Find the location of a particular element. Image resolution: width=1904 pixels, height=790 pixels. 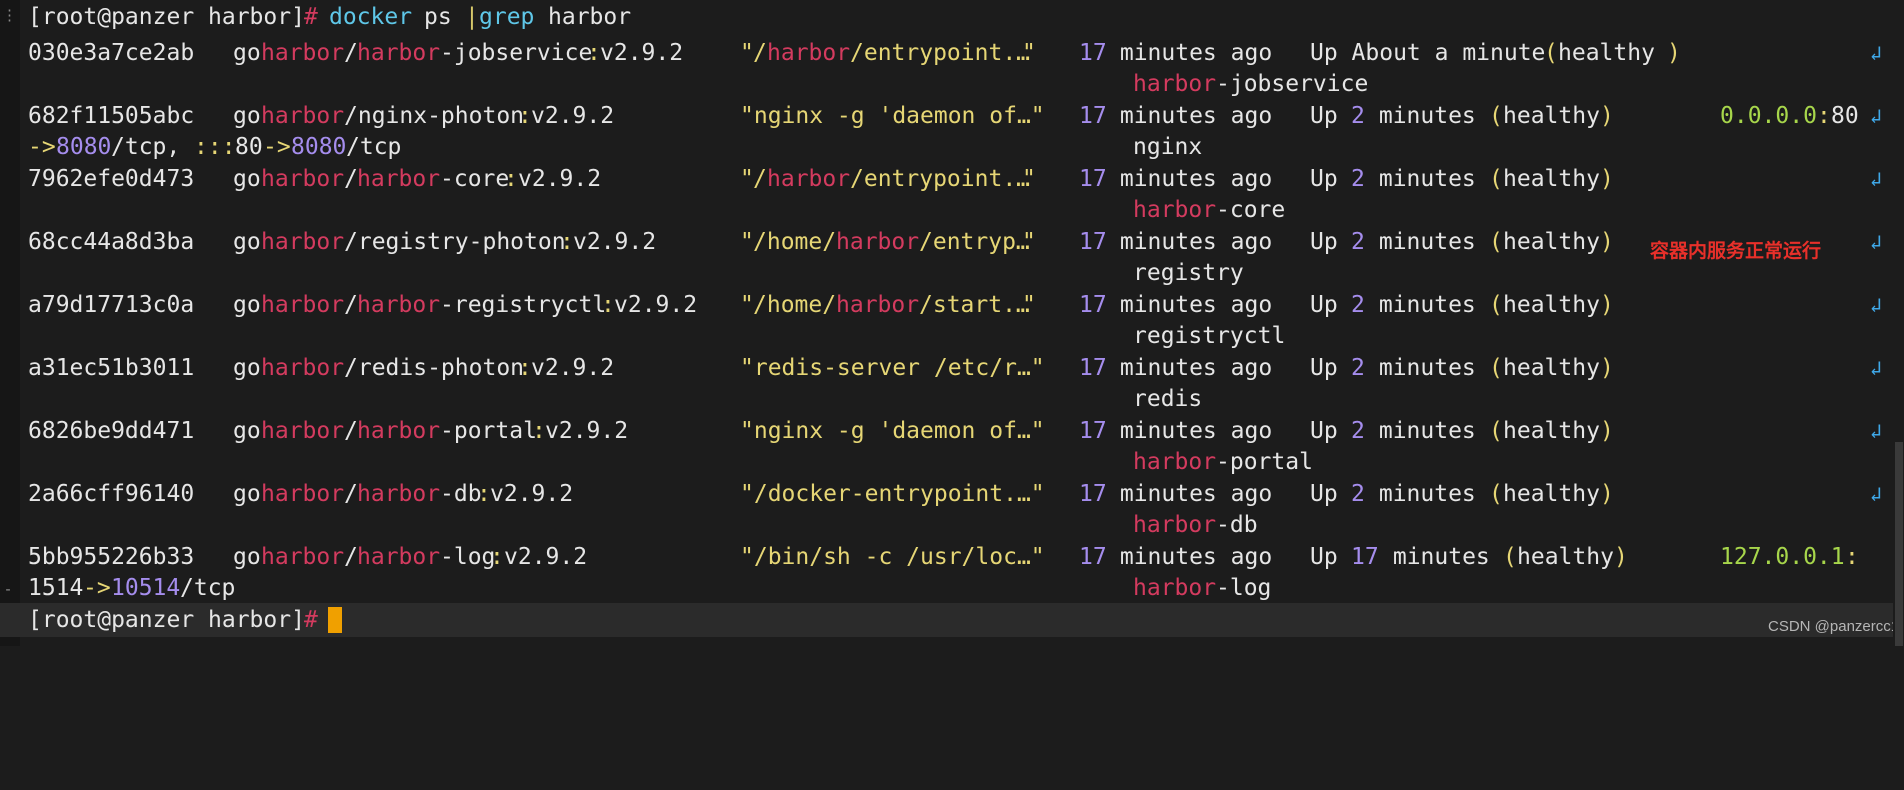

prompt-line: [root@panzer harbor] # is located at coordinates (952, 620).